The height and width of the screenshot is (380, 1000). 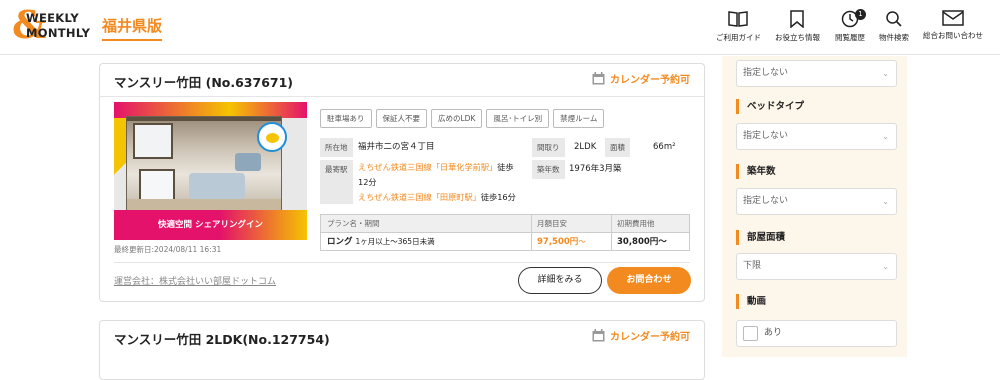 I want to click on tag-no-guarantor: 保証人不要, so click(x=401, y=118).